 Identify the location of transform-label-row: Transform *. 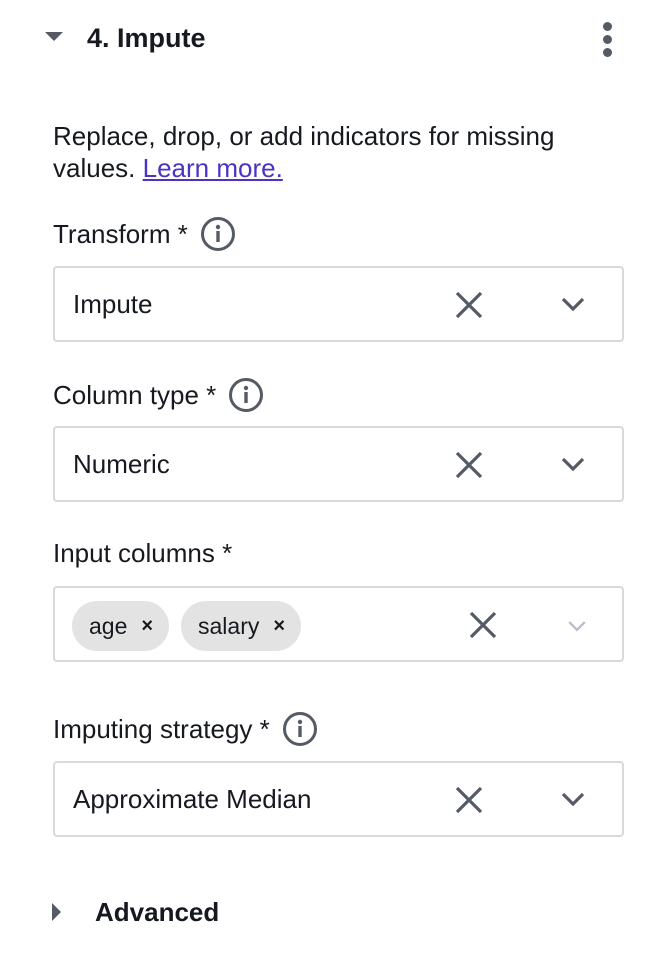
(144, 234).